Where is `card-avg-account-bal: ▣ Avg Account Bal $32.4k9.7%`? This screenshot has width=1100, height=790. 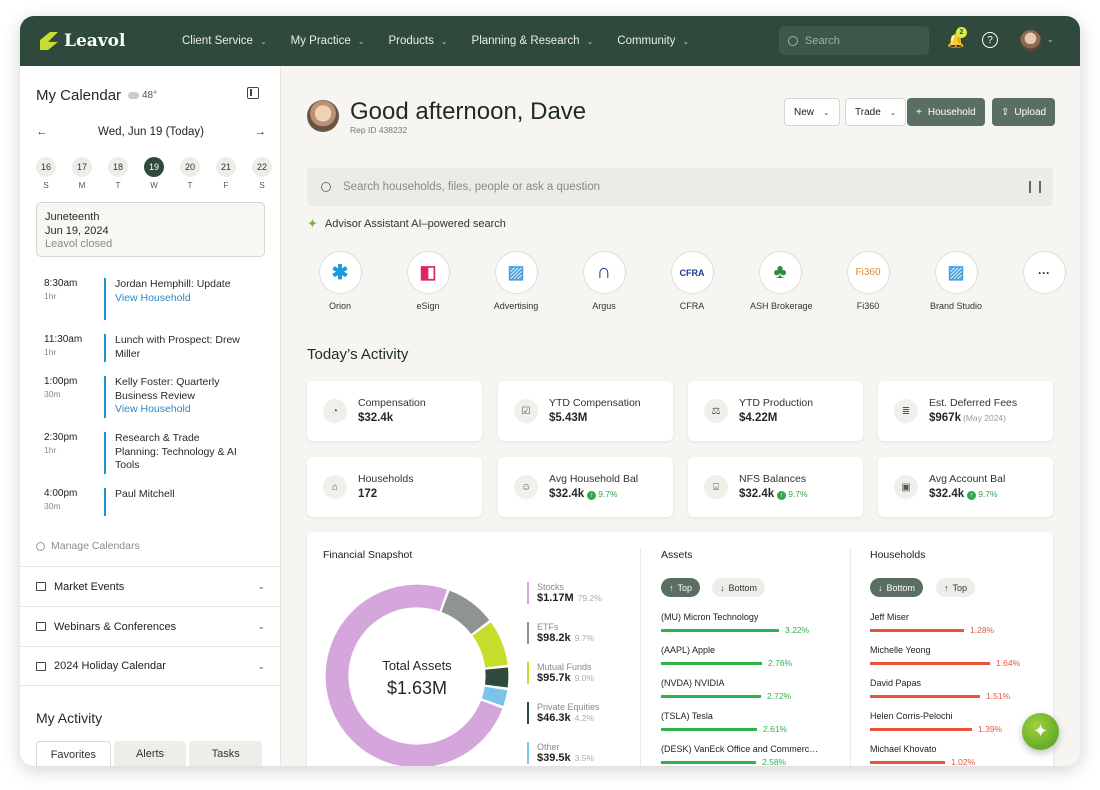 card-avg-account-bal: ▣ Avg Account Bal $32.4k9.7% is located at coordinates (965, 487).